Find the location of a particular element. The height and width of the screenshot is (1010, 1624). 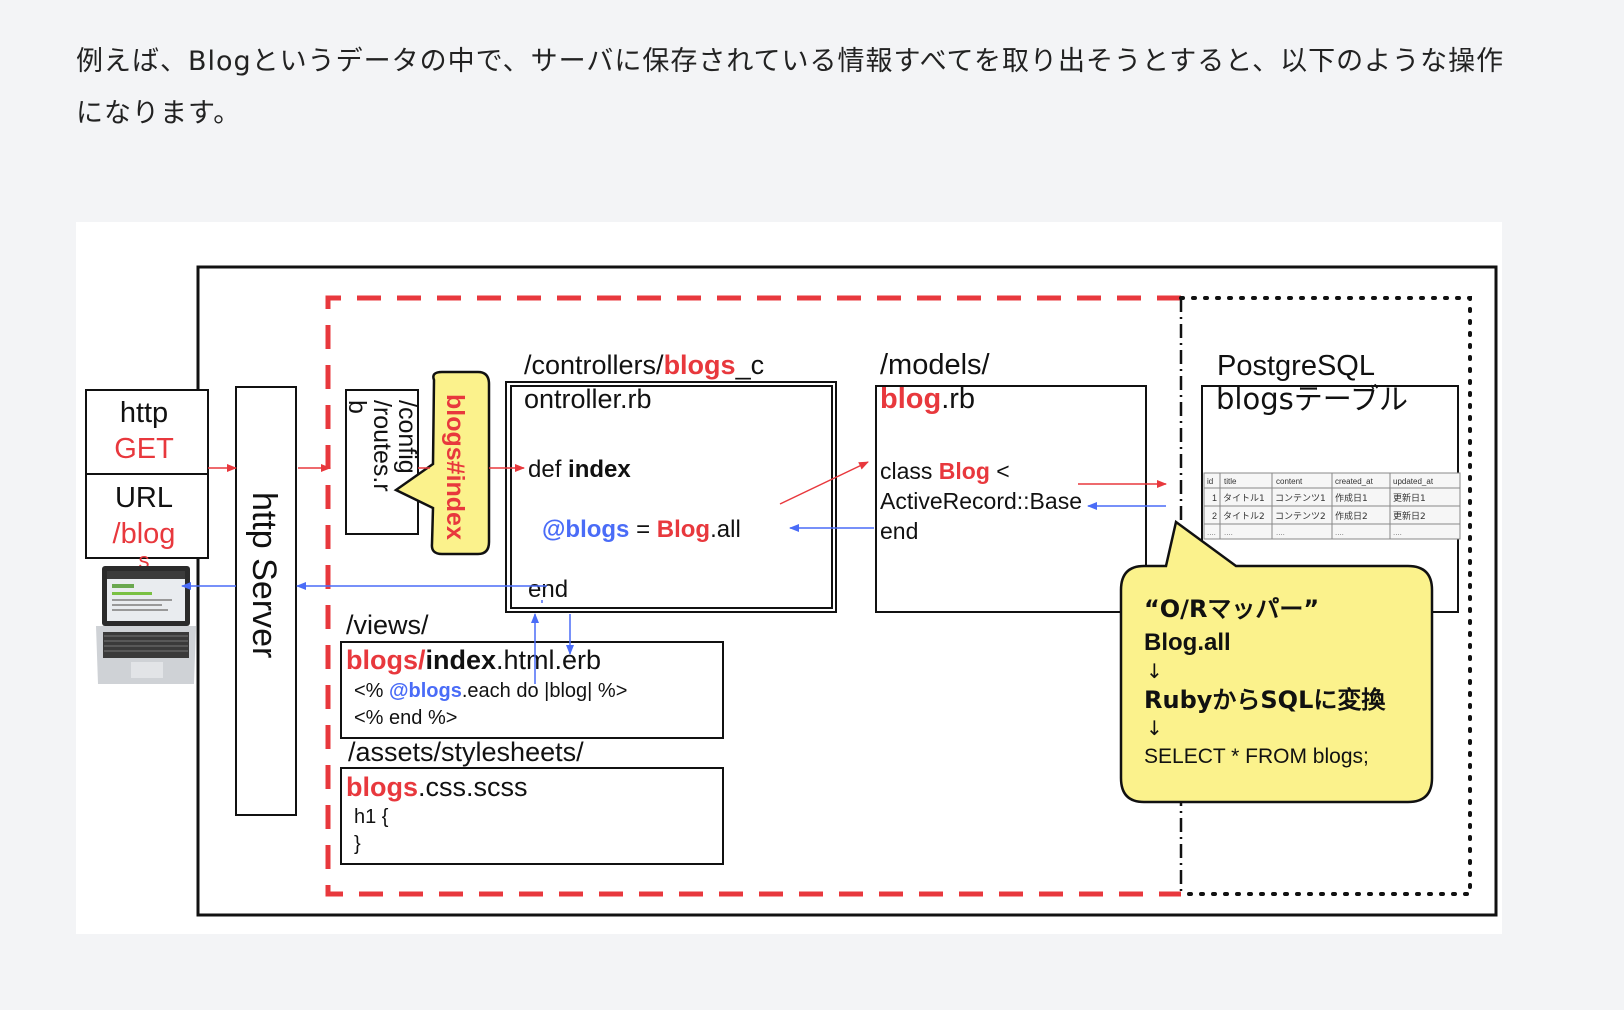

orm-sql-query: SELECT * FROM blogs; is located at coordinates (1256, 756).